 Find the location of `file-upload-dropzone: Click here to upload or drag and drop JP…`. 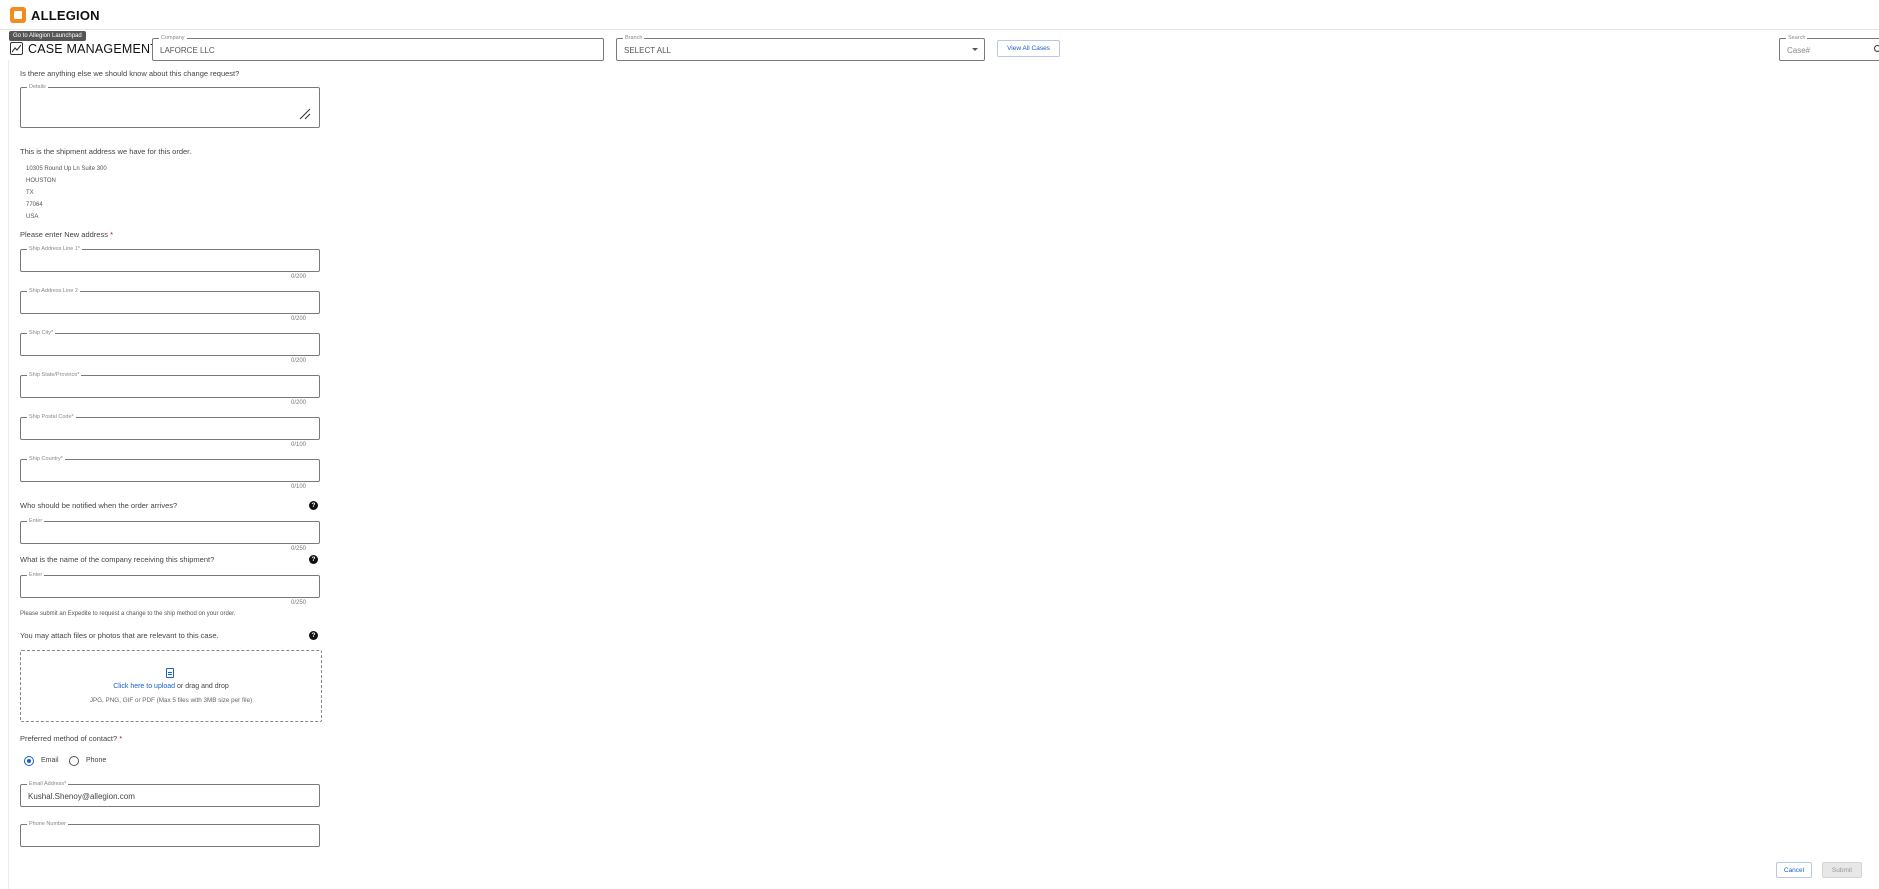

file-upload-dropzone: Click here to upload or drag and drop JP… is located at coordinates (171, 686).